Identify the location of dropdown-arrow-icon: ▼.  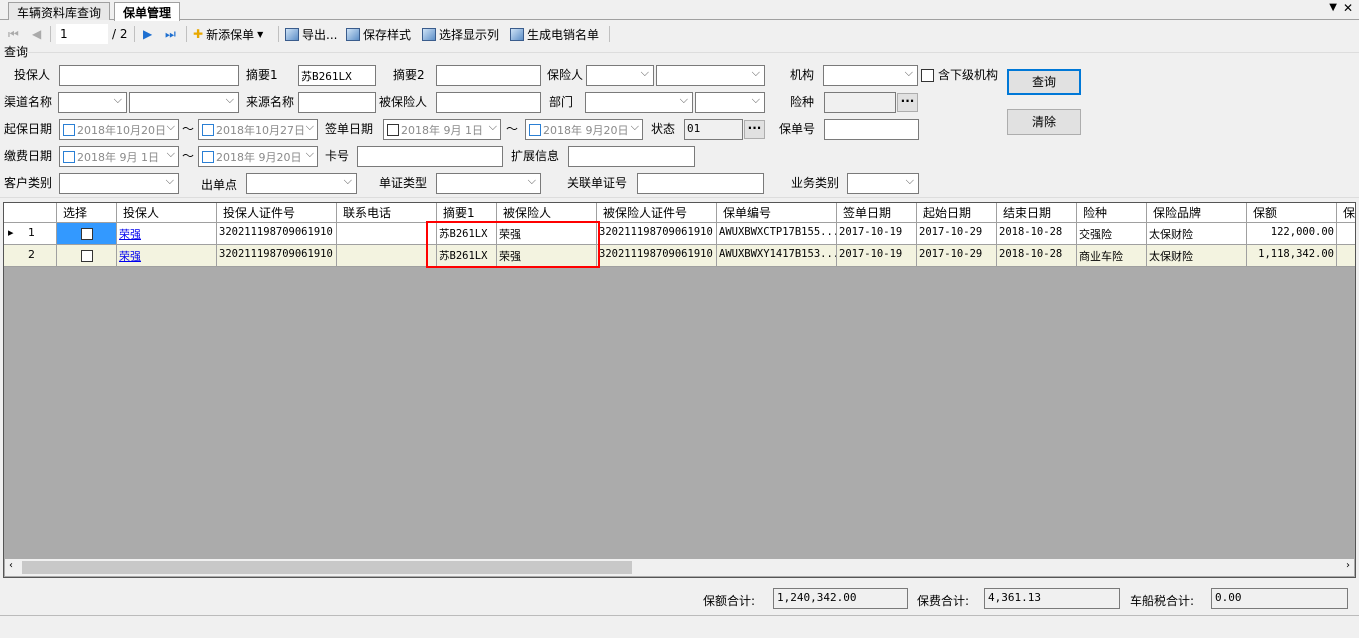
(1333, 7).